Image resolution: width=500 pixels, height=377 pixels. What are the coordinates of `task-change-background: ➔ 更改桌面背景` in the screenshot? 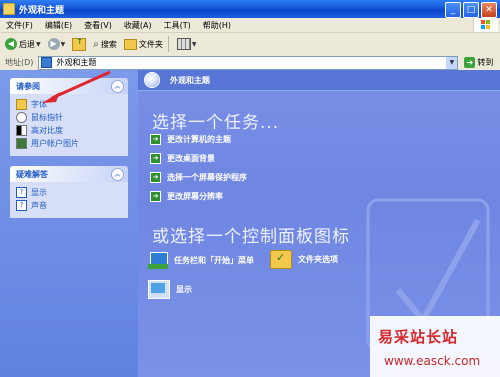 It's located at (182, 158).